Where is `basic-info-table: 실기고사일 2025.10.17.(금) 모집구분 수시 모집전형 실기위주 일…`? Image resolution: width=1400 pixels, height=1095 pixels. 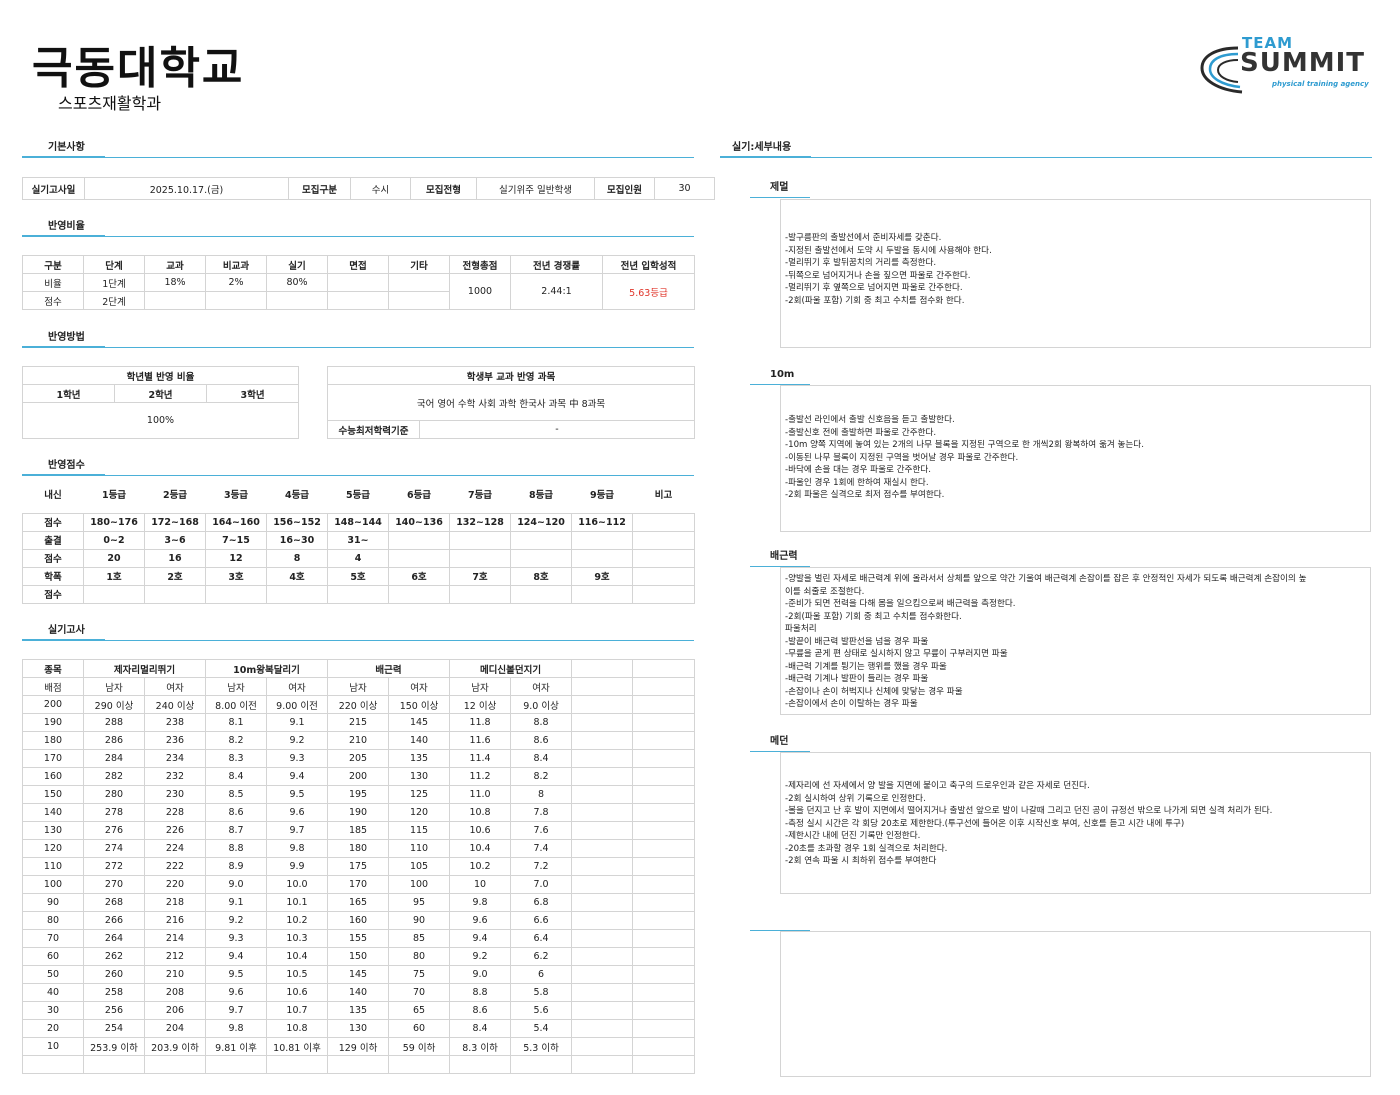
basic-info-table: 실기고사일 2025.10.17.(금) 모집구분 수시 모집전형 실기위주 일… is located at coordinates (368, 188).